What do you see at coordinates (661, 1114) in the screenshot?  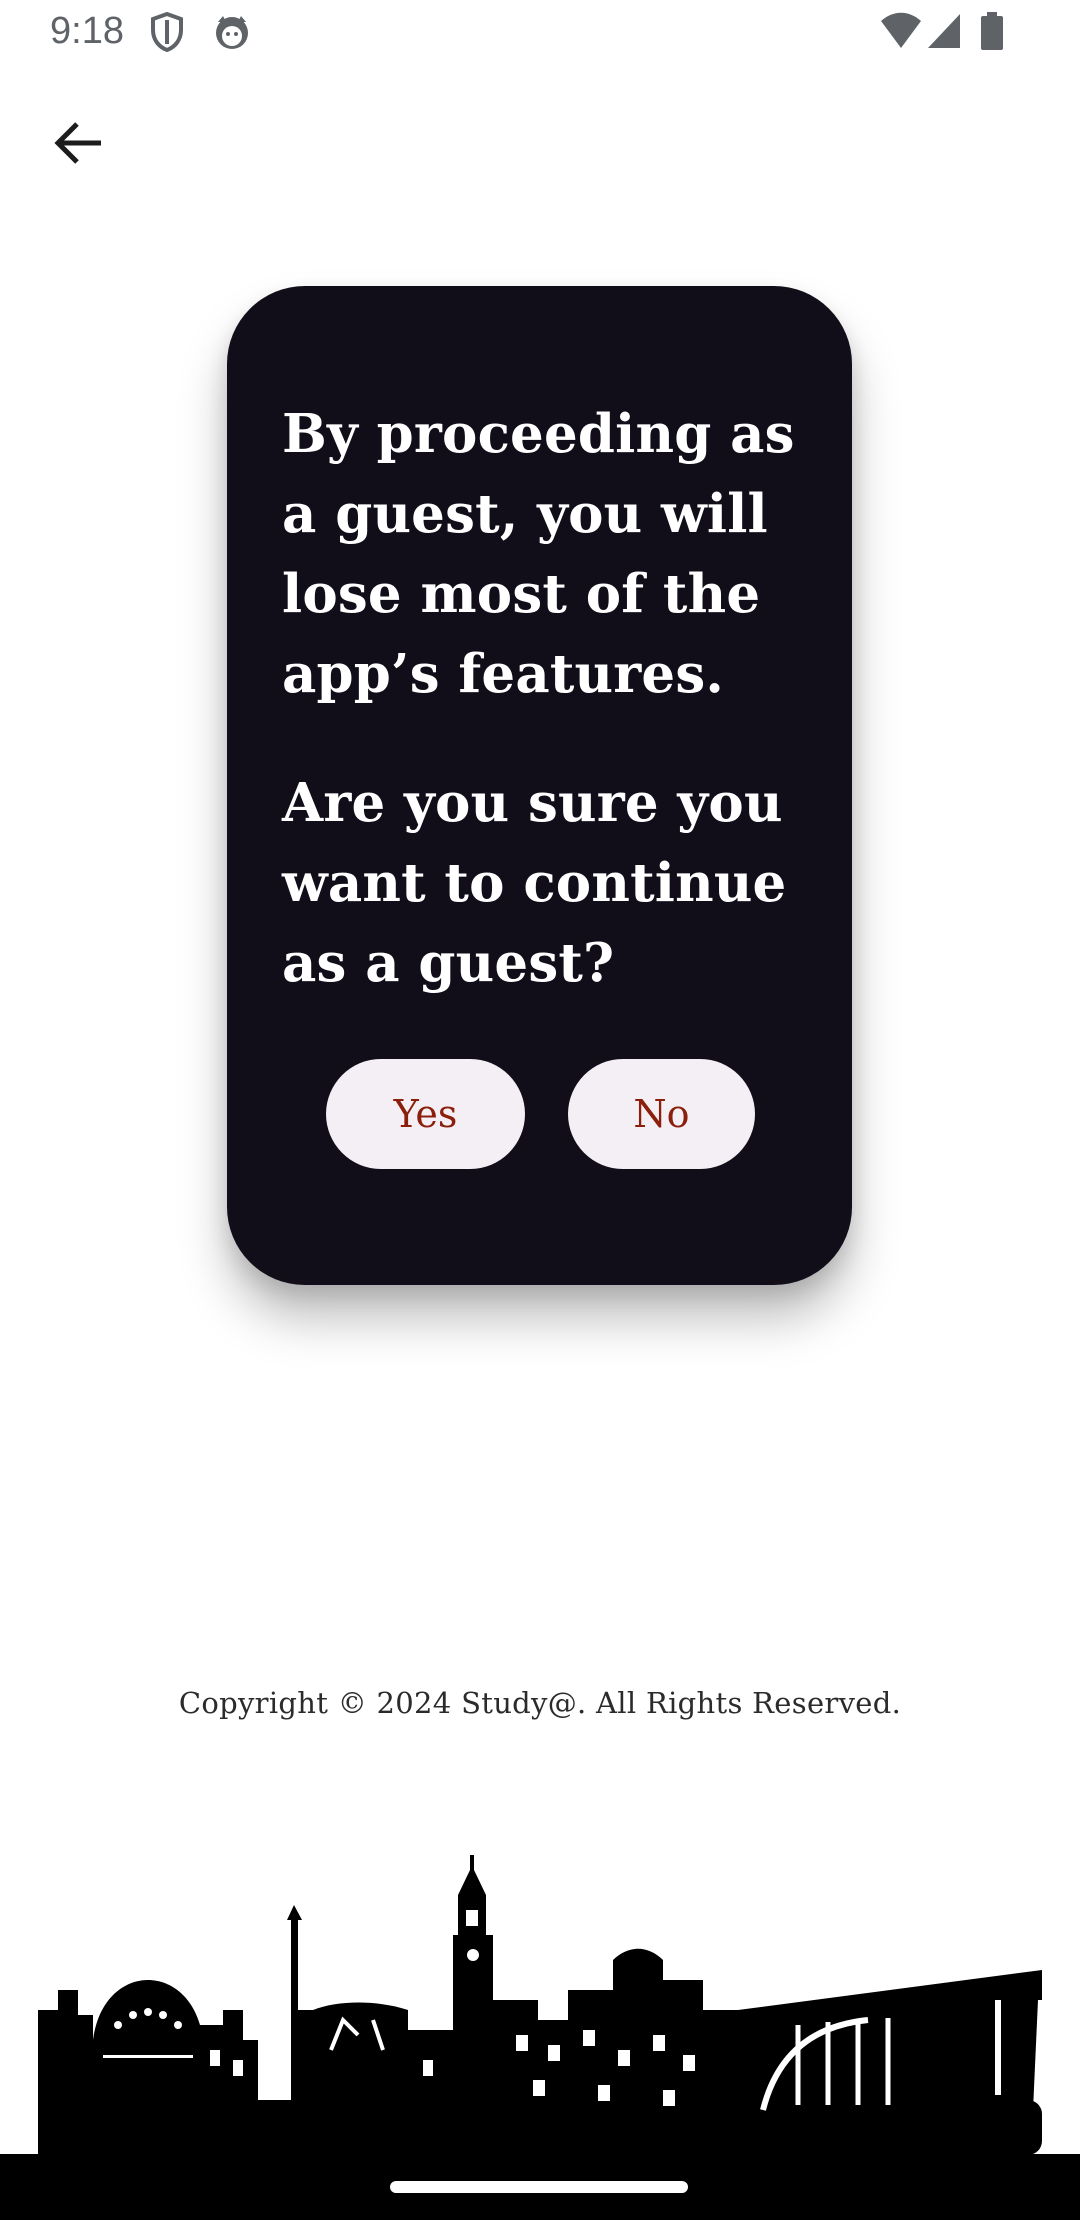 I see `no-button: No` at bounding box center [661, 1114].